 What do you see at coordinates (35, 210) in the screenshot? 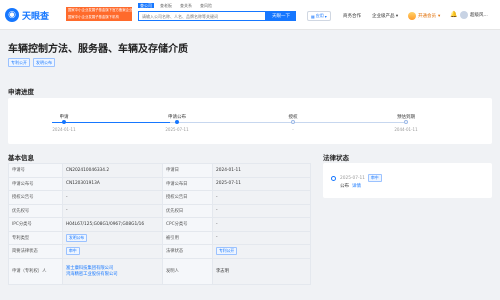
I see `field-label: 优先权号` at bounding box center [35, 210].